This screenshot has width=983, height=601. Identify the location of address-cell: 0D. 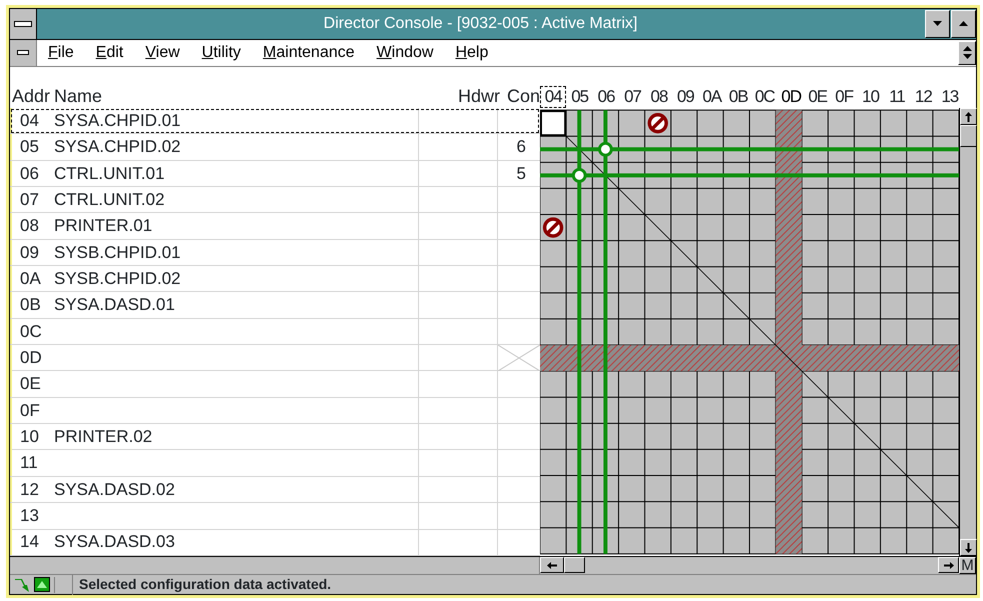
(31, 358).